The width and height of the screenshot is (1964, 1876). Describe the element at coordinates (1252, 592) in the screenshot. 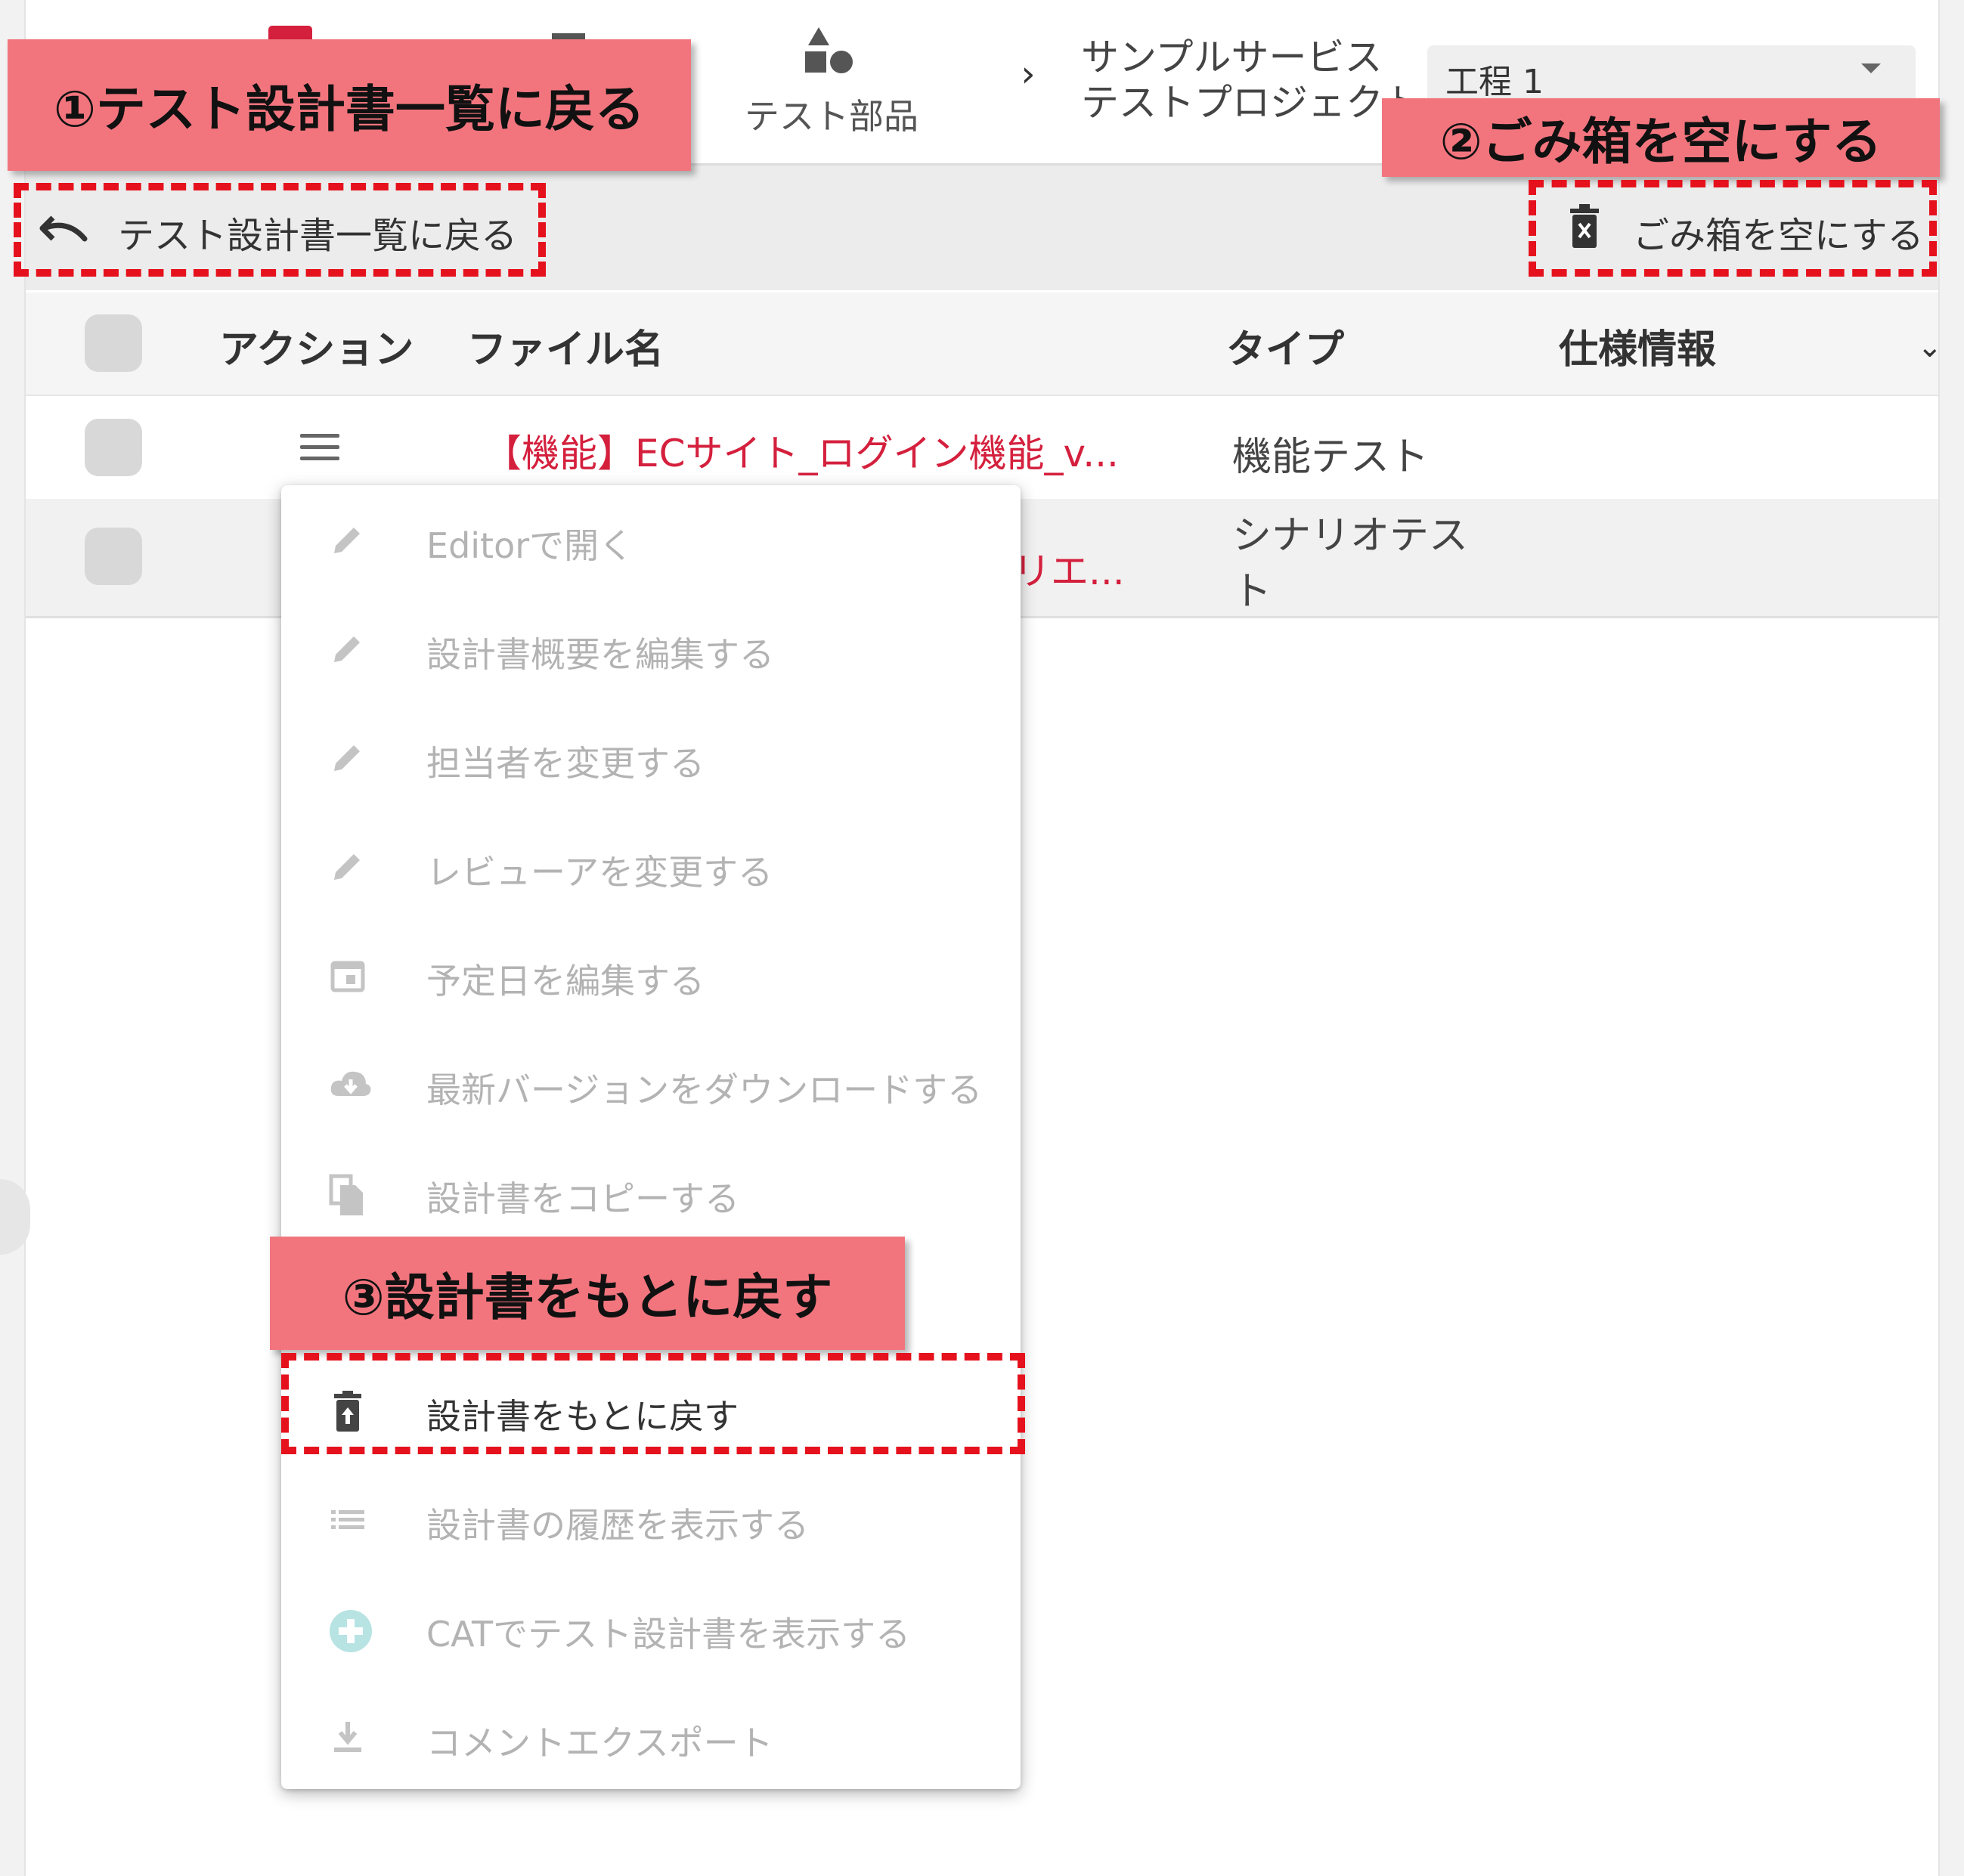

I see `file-type-line2: ト` at that location.